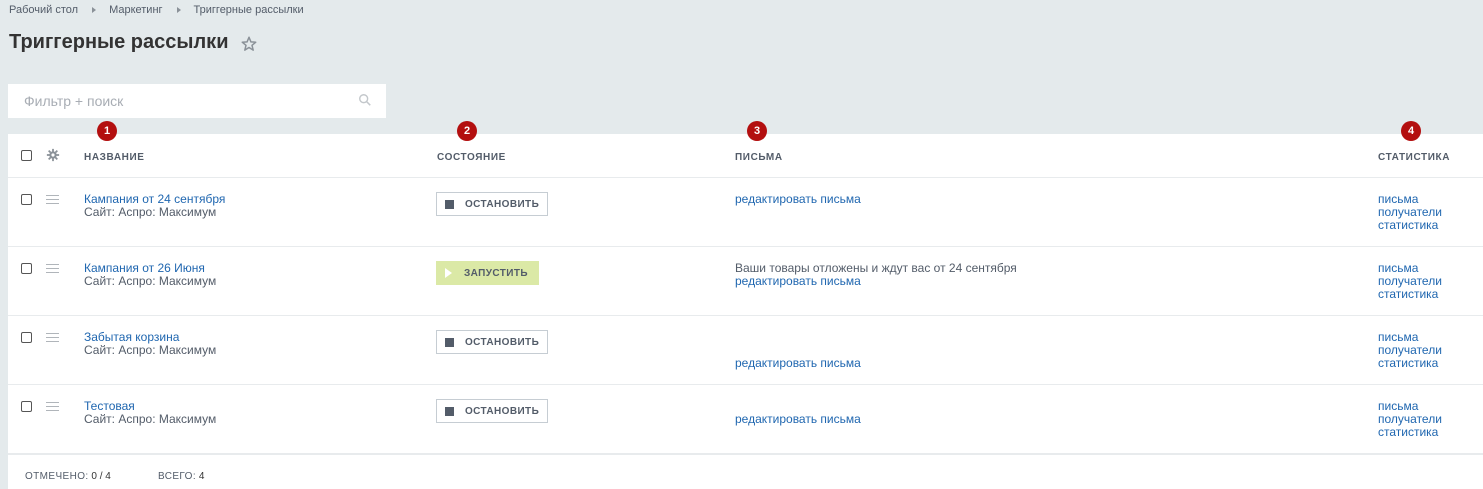 Image resolution: width=1483 pixels, height=489 pixels. Describe the element at coordinates (177, 476) in the screenshot. I see `footer-total-label: ВСЕГО:` at that location.